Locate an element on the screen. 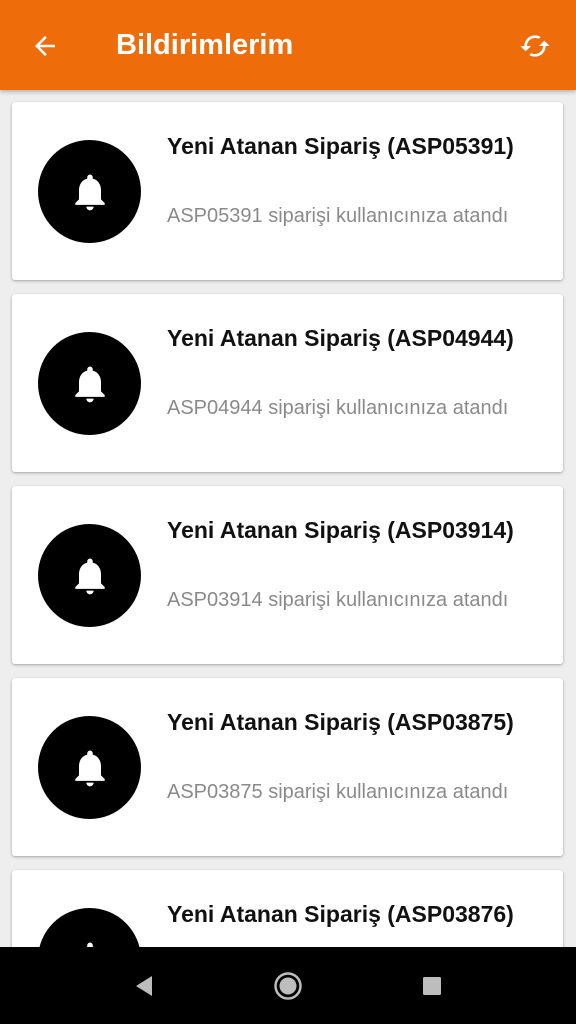 Image resolution: width=576 pixels, height=1024 pixels. nav-recents-button is located at coordinates (432, 986).